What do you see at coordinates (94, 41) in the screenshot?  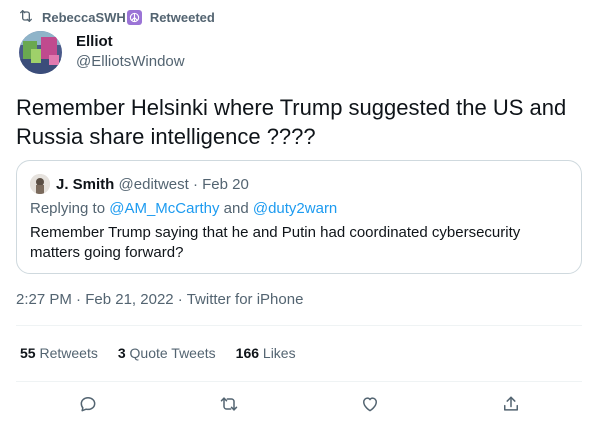 I see `author-name: Elliot` at bounding box center [94, 41].